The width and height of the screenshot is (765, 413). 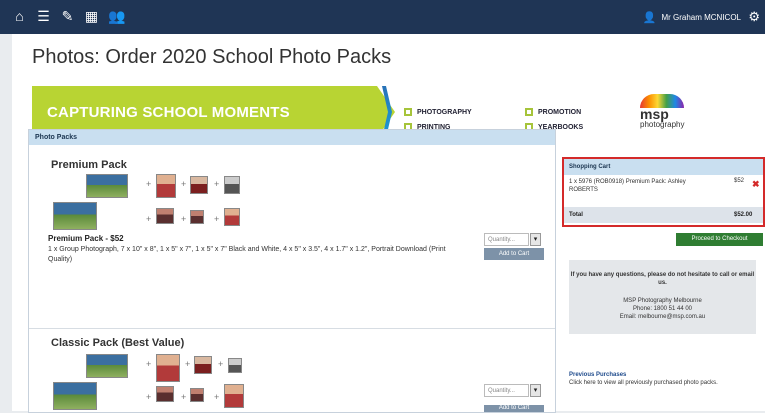 What do you see at coordinates (662, 111) in the screenshot?
I see `msp-logo: msp photography` at bounding box center [662, 111].